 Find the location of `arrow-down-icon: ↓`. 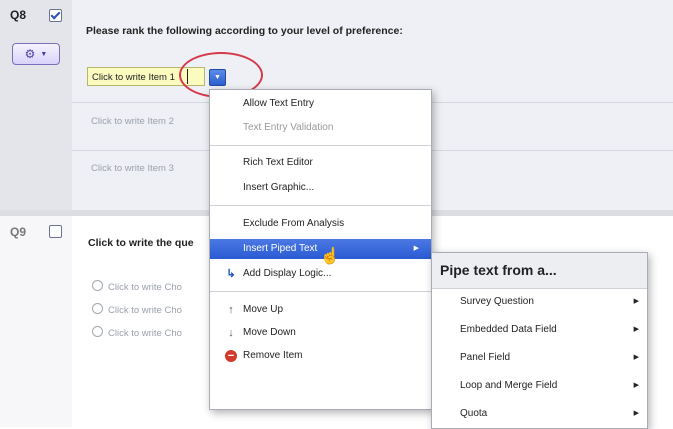

arrow-down-icon: ↓ is located at coordinates (231, 333).